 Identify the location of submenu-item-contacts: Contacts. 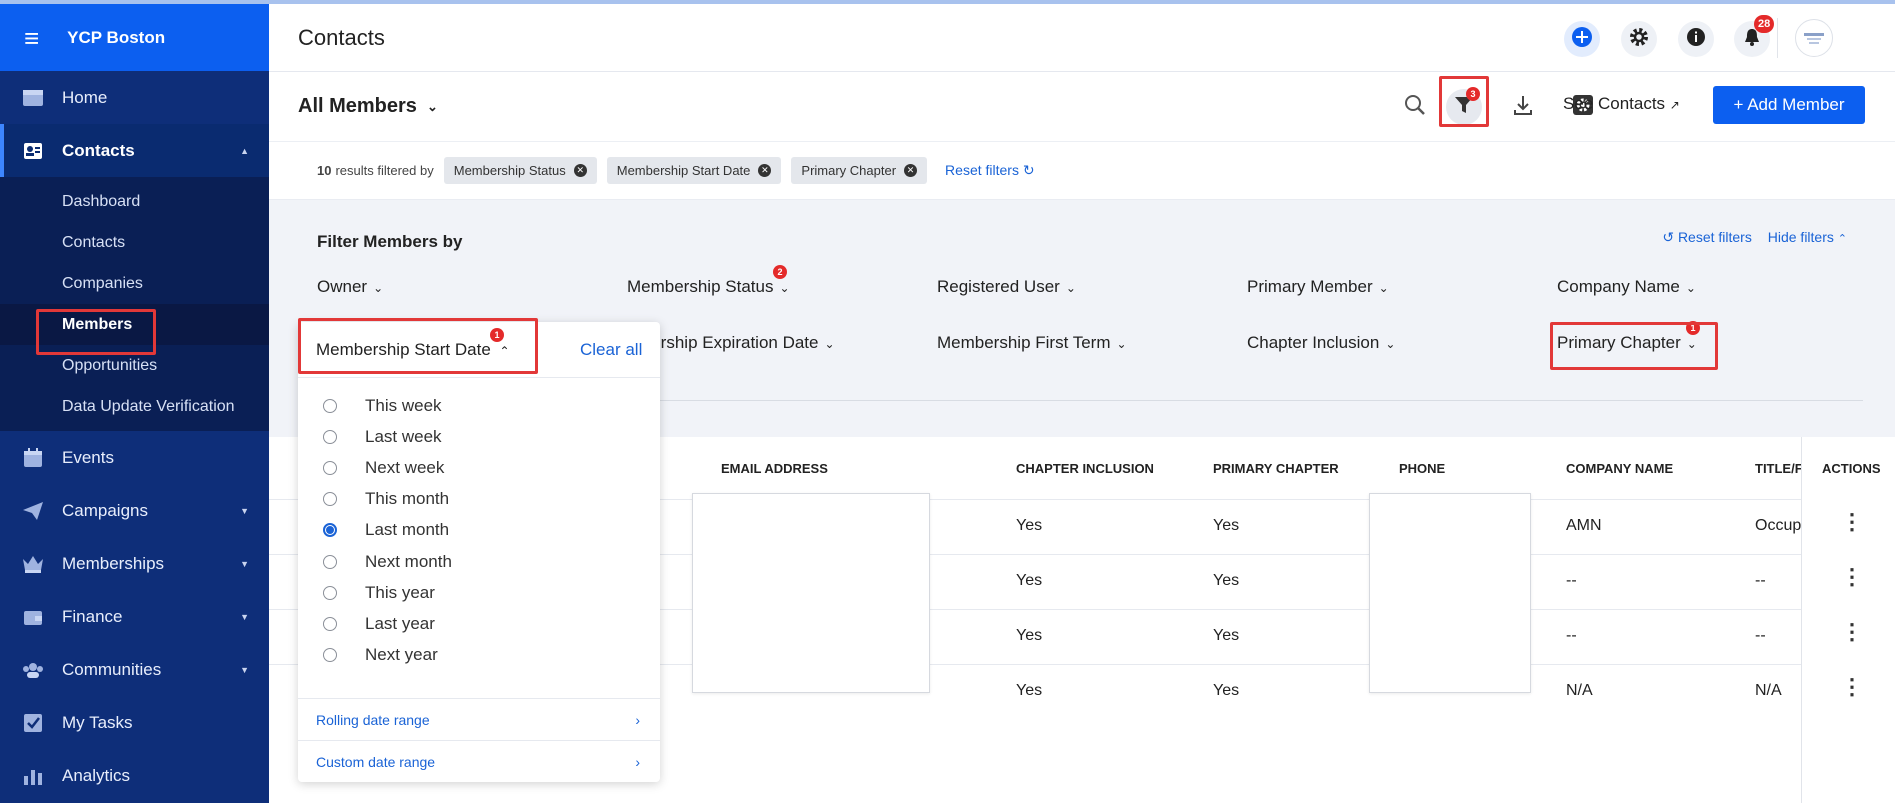
(134, 242).